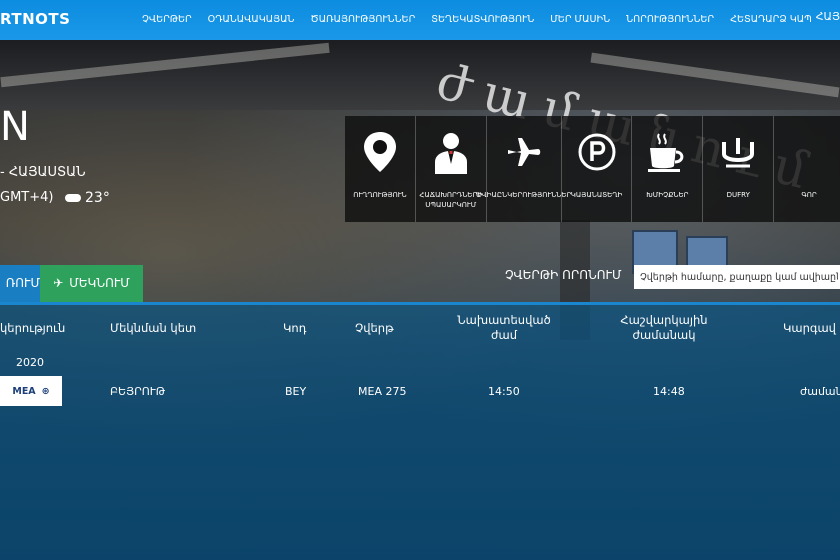  I want to click on service-label: ՈՒՂՂՈՒԹՅՈՒՆ, so click(380, 195).